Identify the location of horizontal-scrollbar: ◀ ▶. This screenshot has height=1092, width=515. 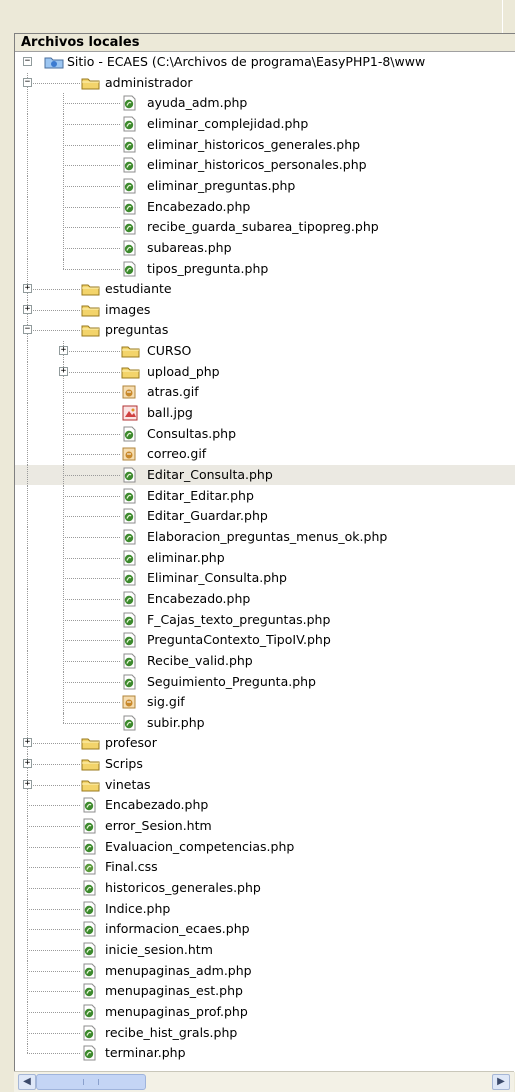
(264, 1081).